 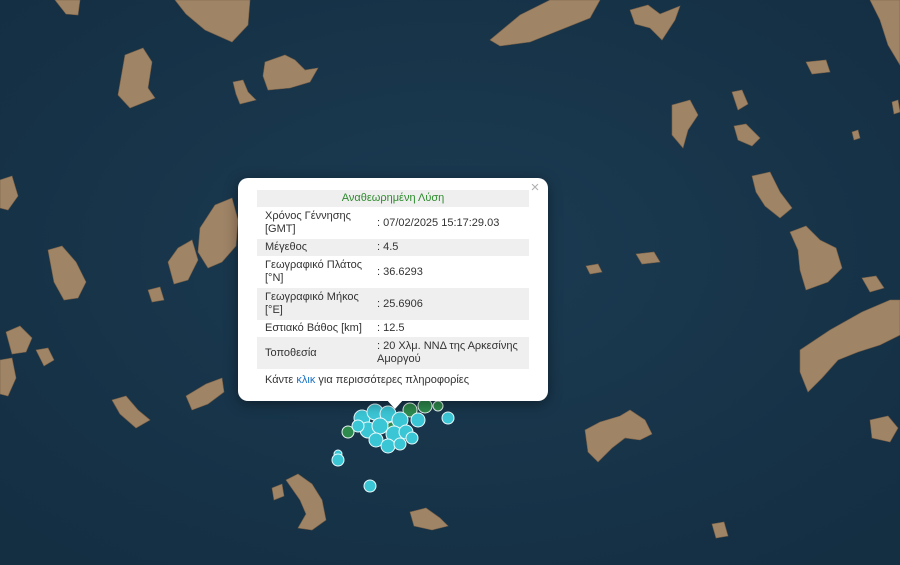 I want to click on latitude-label: Γεωγραφικό Πλάτος [°N], so click(x=314, y=271).